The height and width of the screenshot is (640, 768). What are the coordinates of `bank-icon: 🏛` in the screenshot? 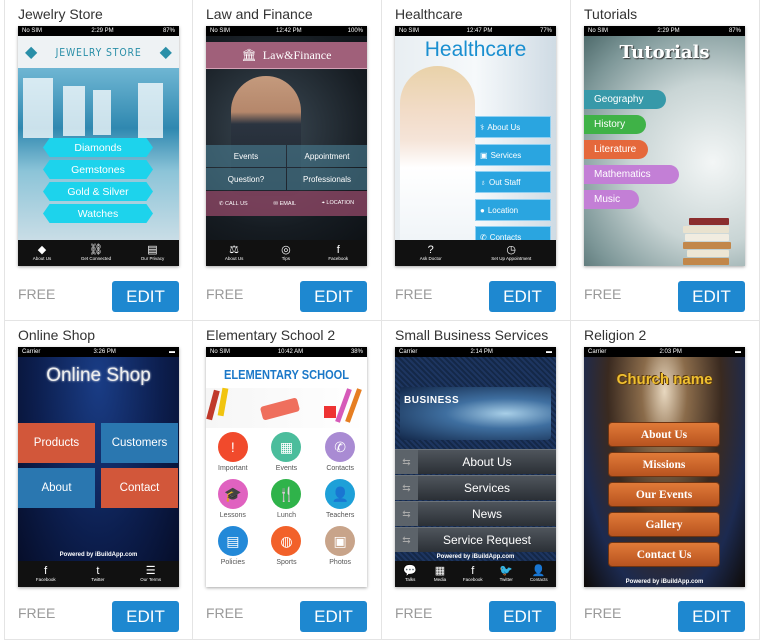 It's located at (249, 54).